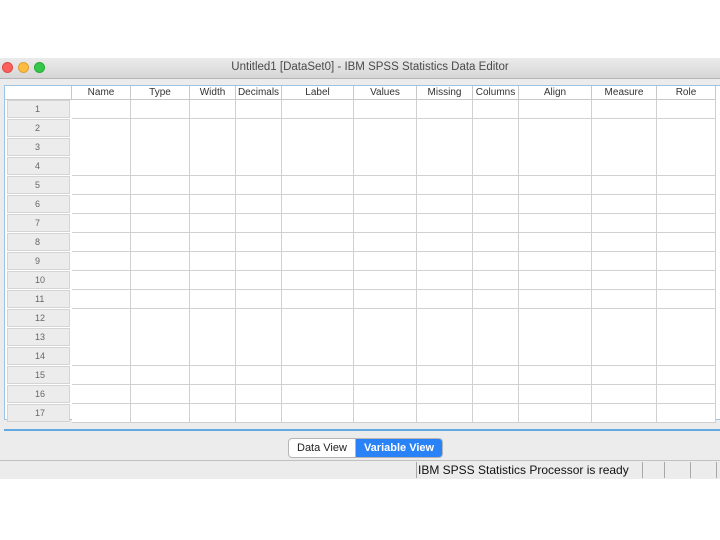 Image resolution: width=720 pixels, height=540 pixels. I want to click on row-number: 4, so click(38, 166).